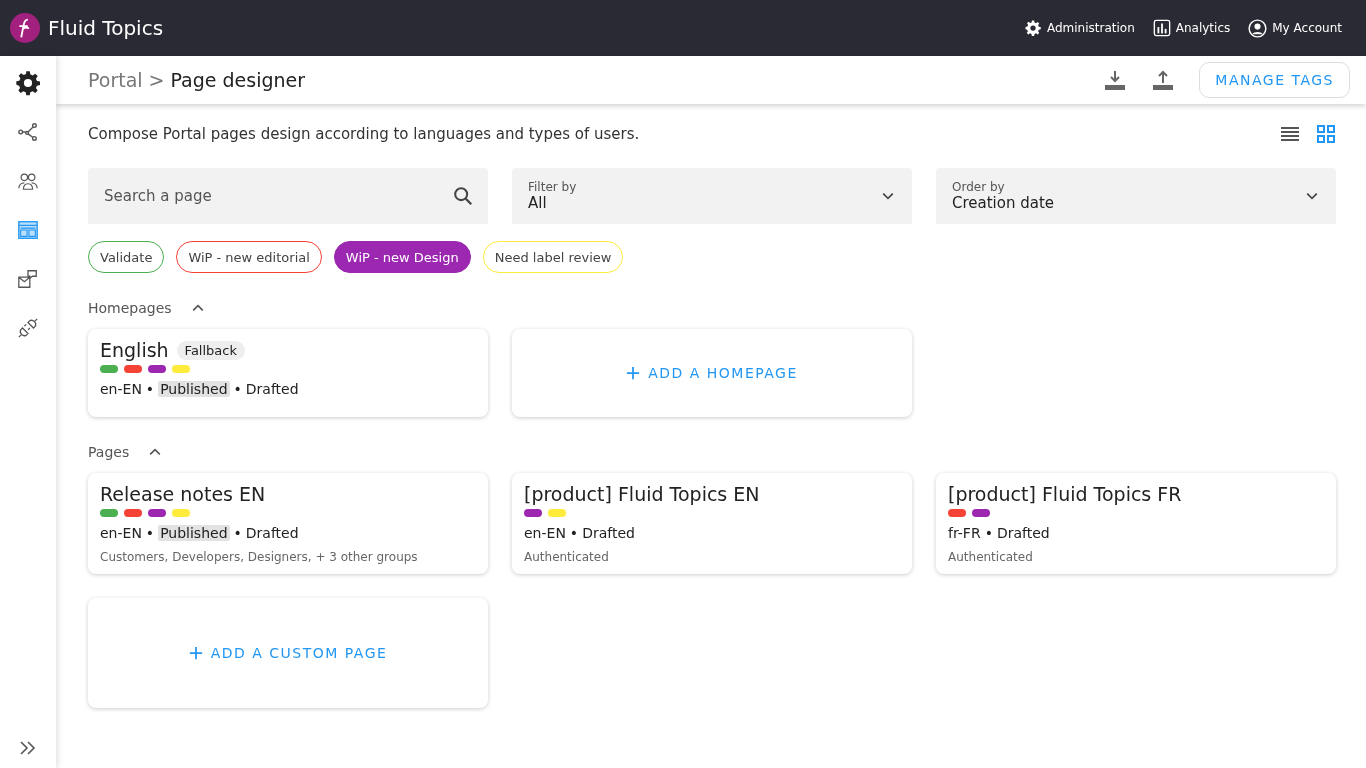 This screenshot has height=768, width=1366. Describe the element at coordinates (249, 257) in the screenshot. I see `tag-chip: WiP - new editorial` at that location.